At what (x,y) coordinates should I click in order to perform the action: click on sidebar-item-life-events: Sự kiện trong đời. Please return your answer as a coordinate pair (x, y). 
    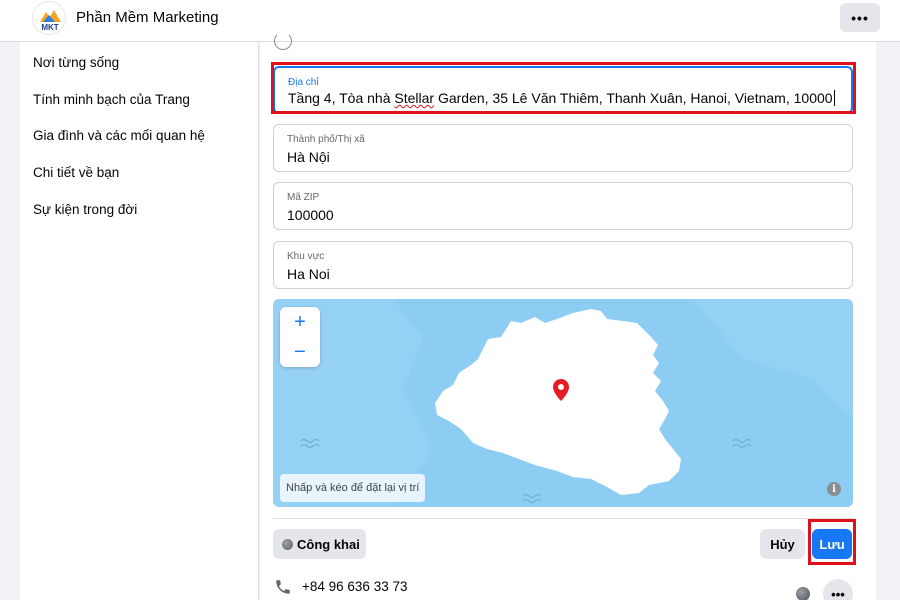
    Looking at the image, I should click on (85, 209).